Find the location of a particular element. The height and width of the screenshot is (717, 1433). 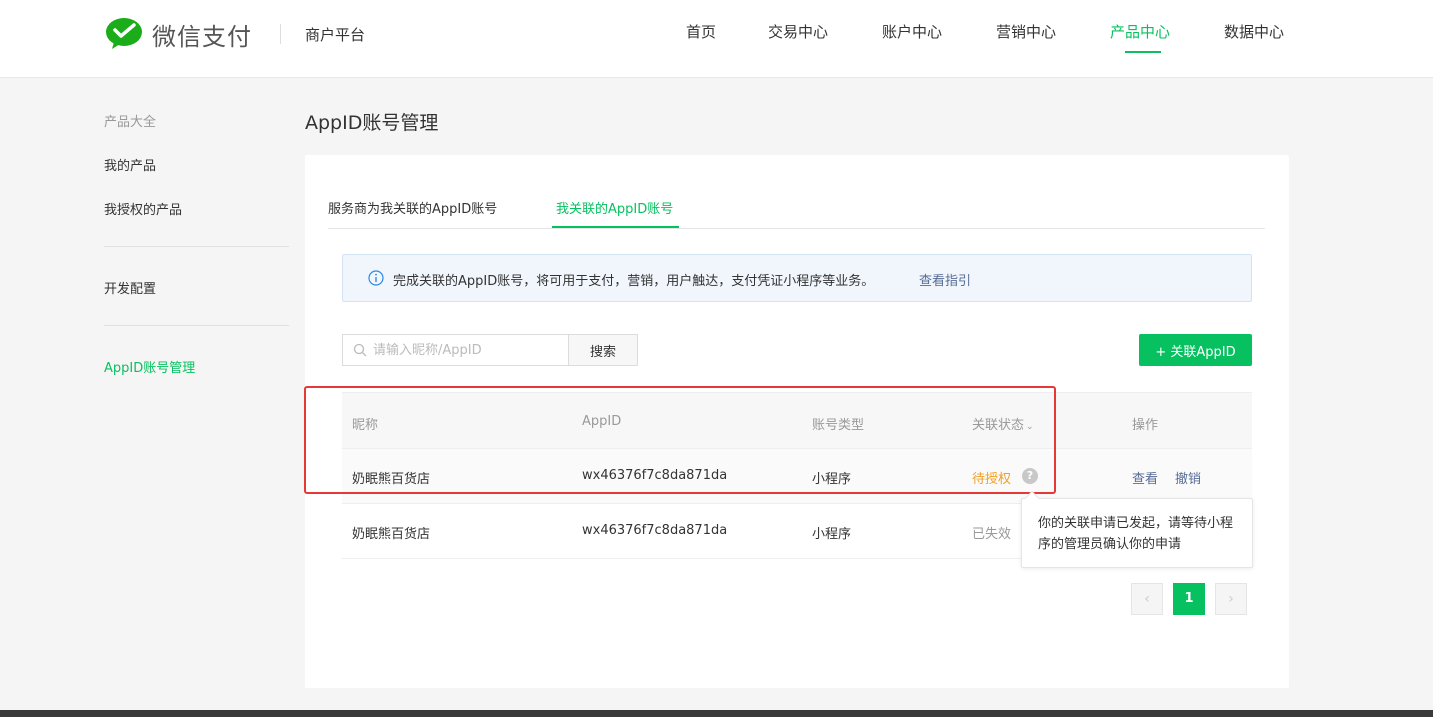

page-title: AppID账号管理 is located at coordinates (372, 123).